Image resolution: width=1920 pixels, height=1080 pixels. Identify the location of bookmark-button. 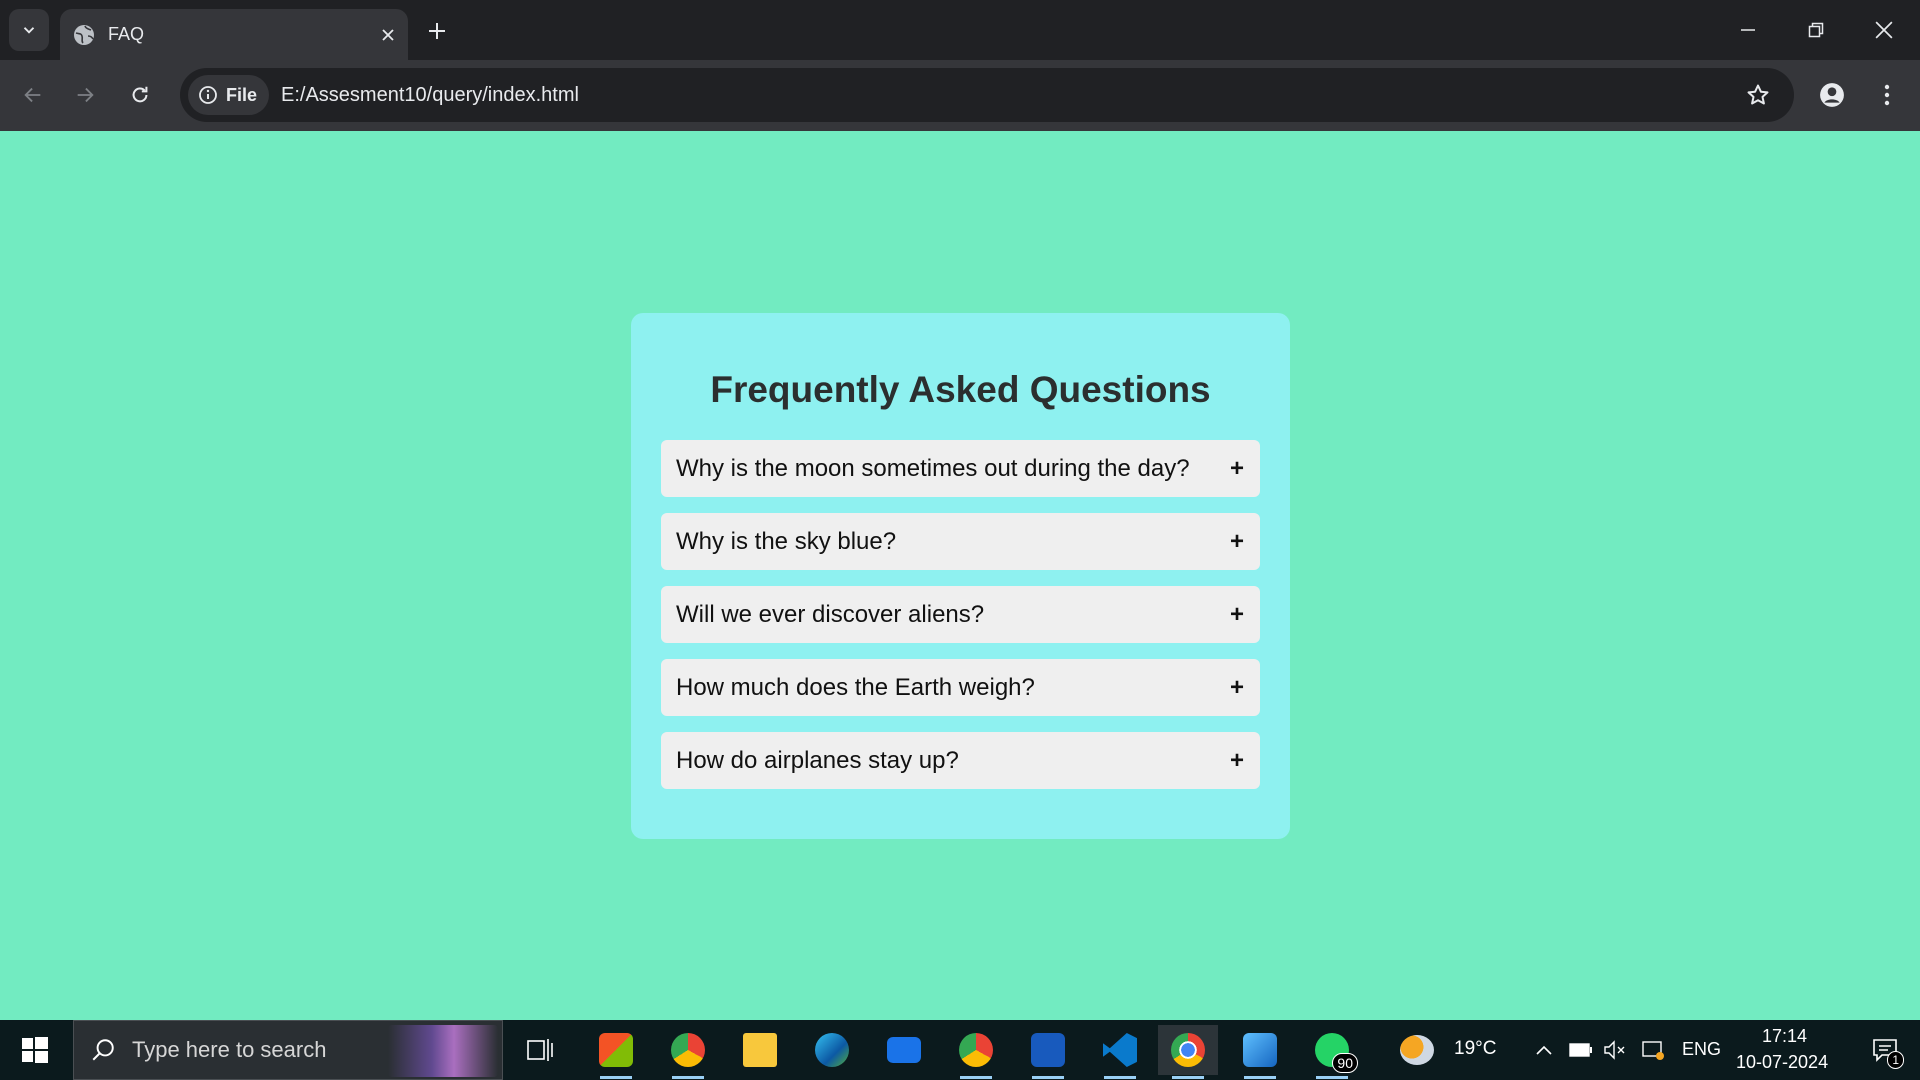
(1758, 95).